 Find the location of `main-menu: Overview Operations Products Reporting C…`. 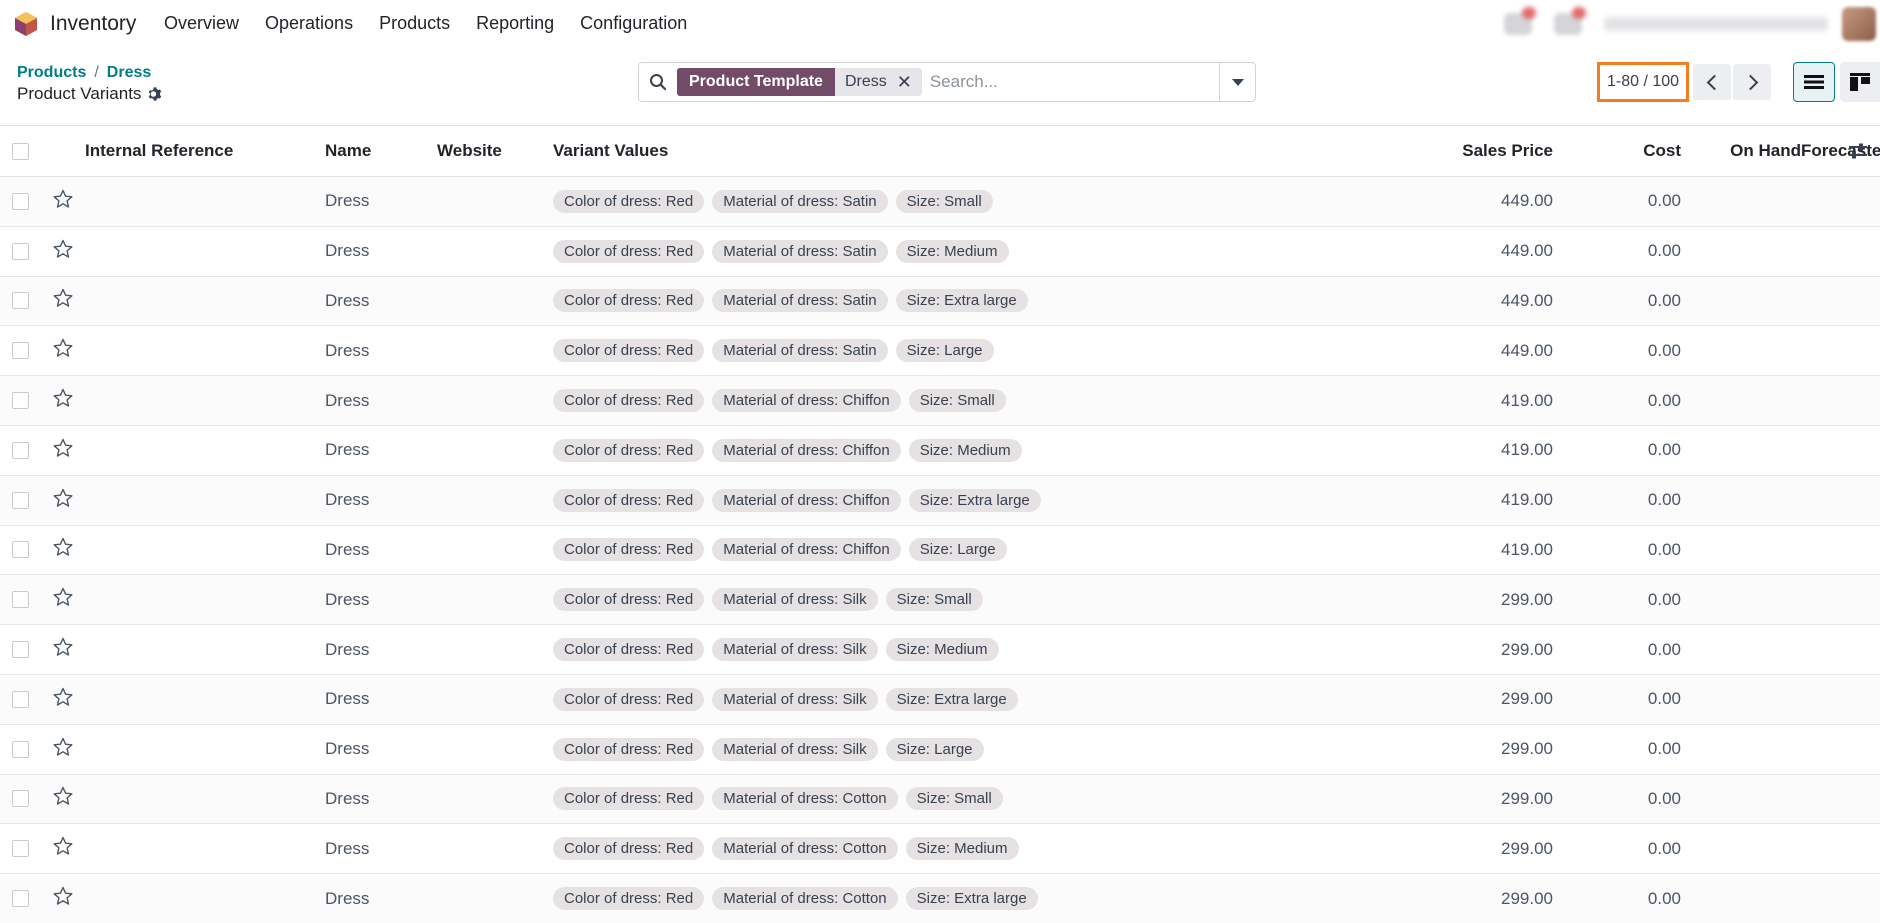

main-menu: Overview Operations Products Reporting C… is located at coordinates (425, 23).